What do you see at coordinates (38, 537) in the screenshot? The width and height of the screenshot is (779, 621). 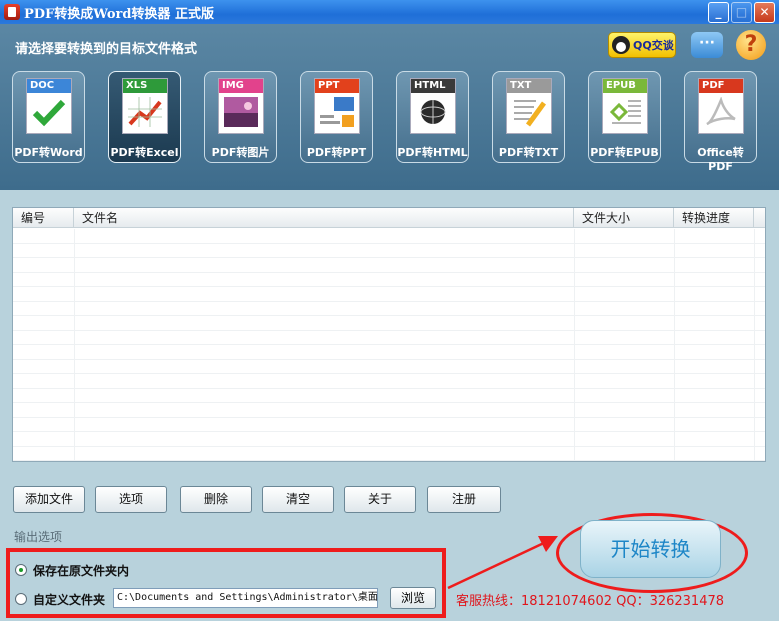 I see `output-options-label: 输出选项` at bounding box center [38, 537].